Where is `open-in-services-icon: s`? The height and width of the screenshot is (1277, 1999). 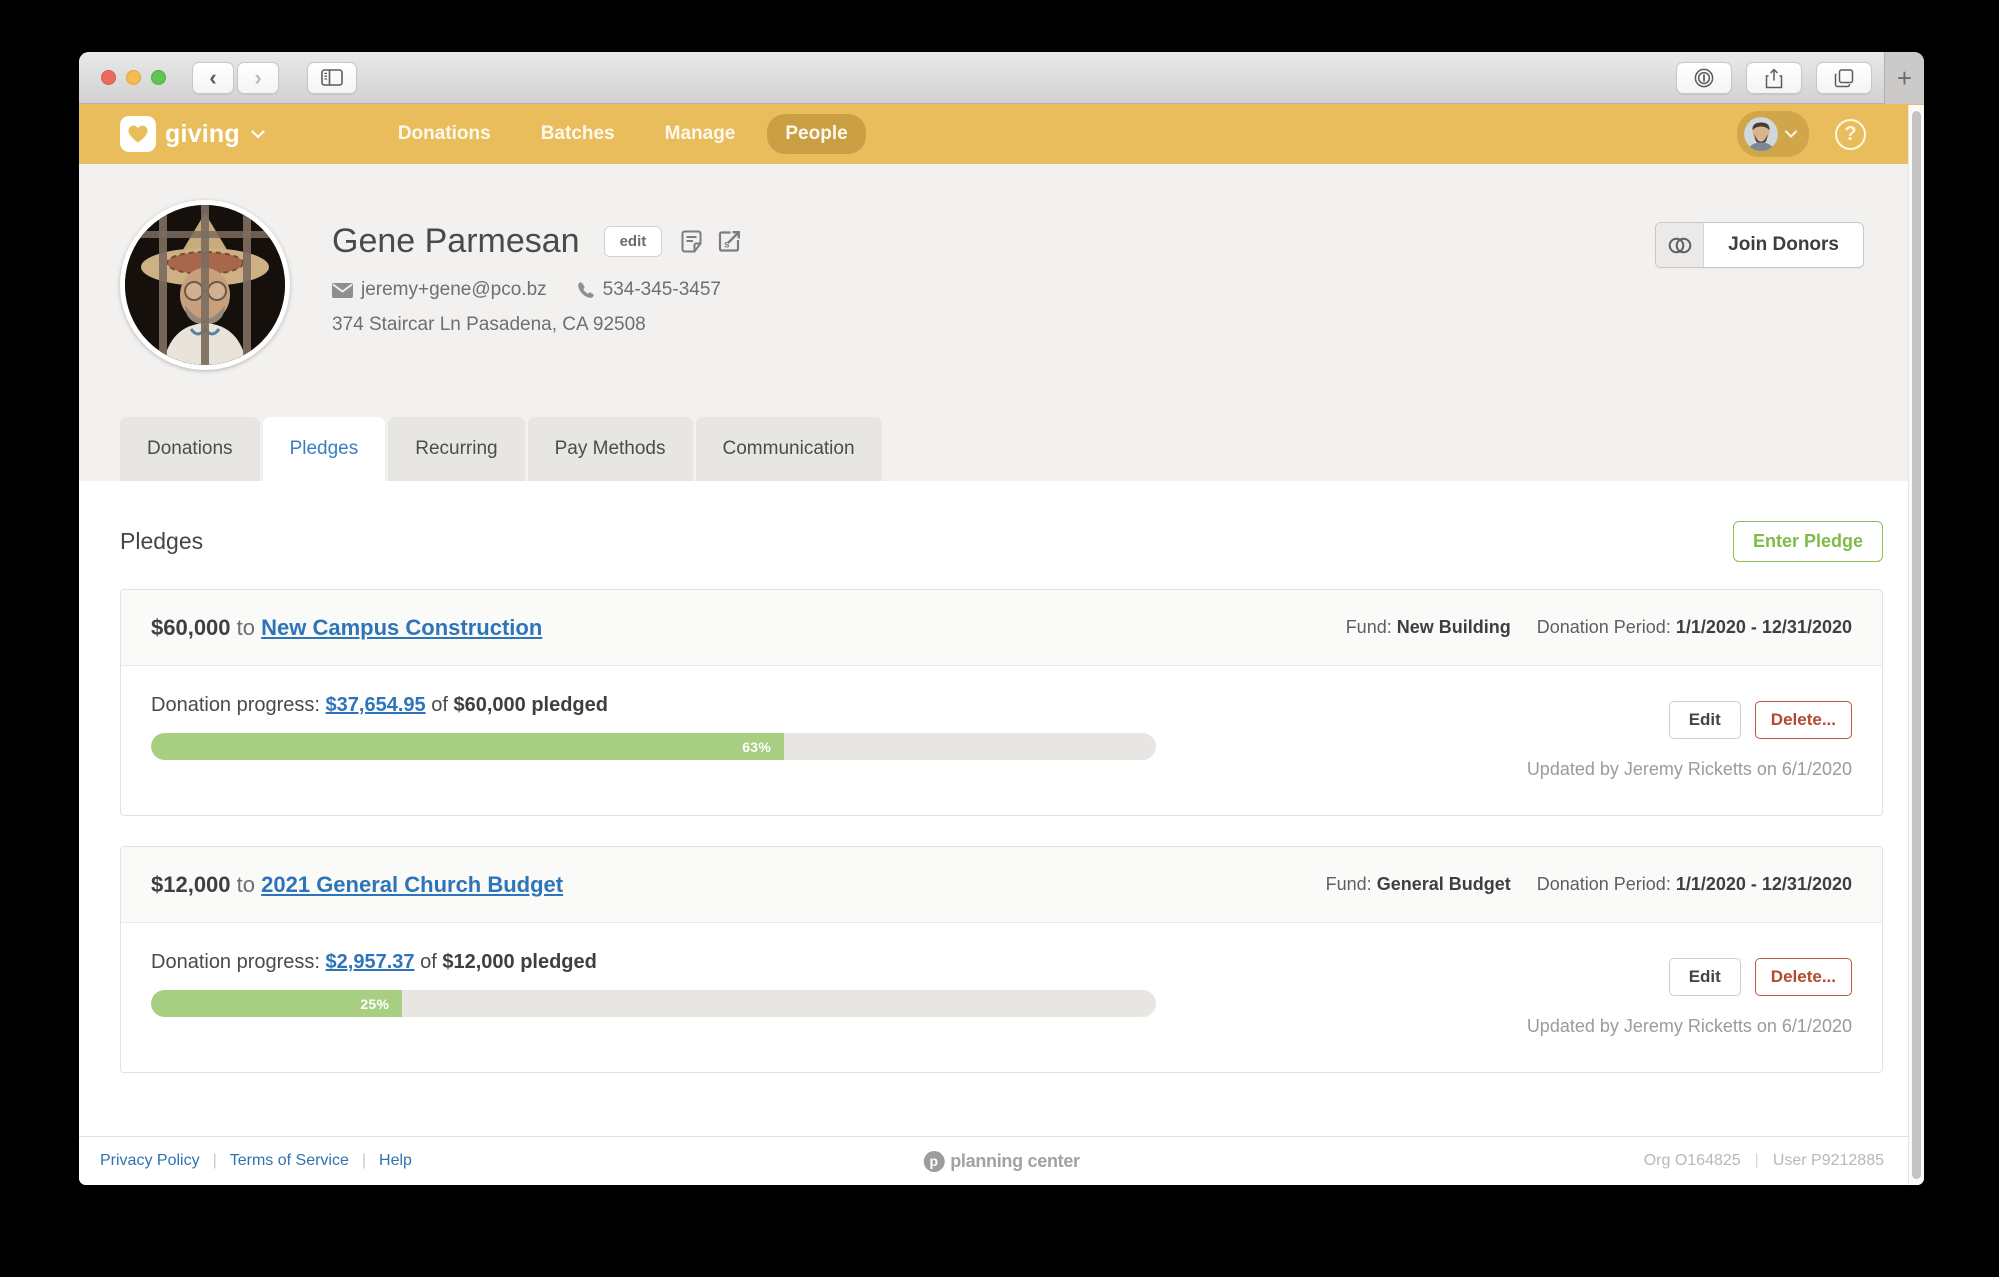 open-in-services-icon: s is located at coordinates (729, 241).